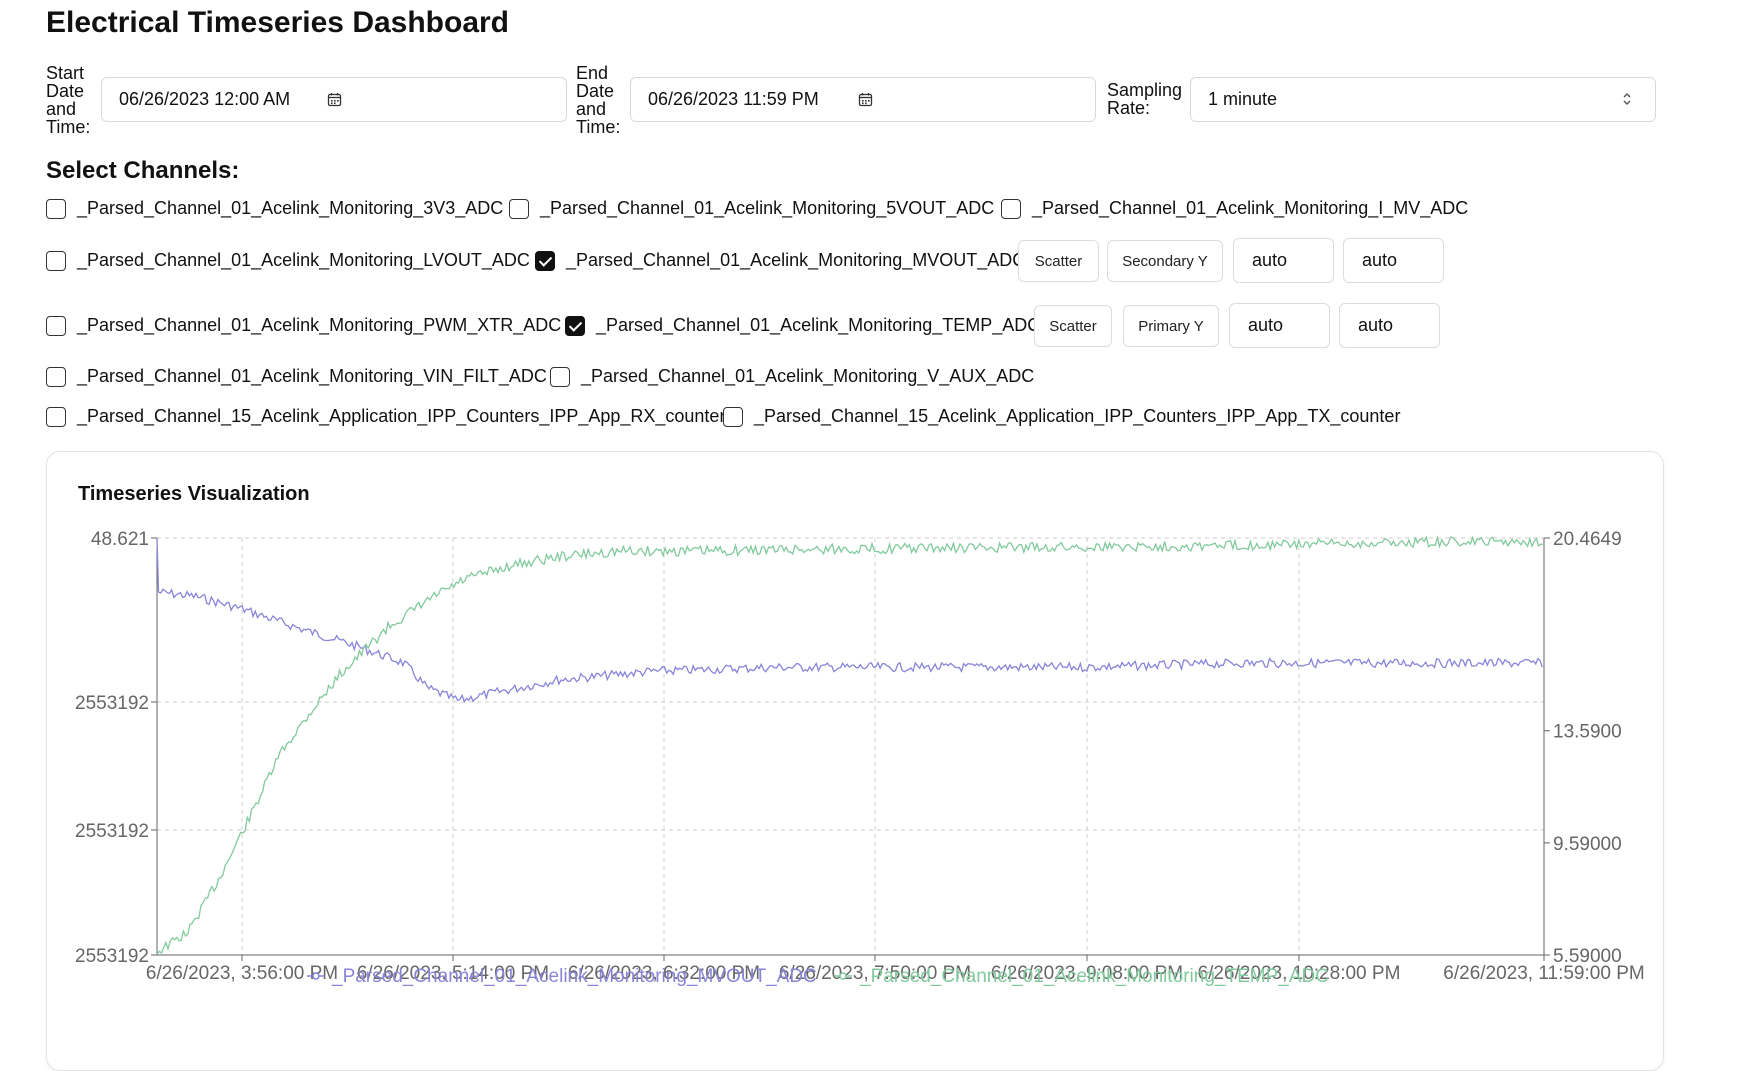 This screenshot has height=1071, width=1753. Describe the element at coordinates (1587, 844) in the screenshot. I see `right-y-tick-label: 9.59000` at that location.